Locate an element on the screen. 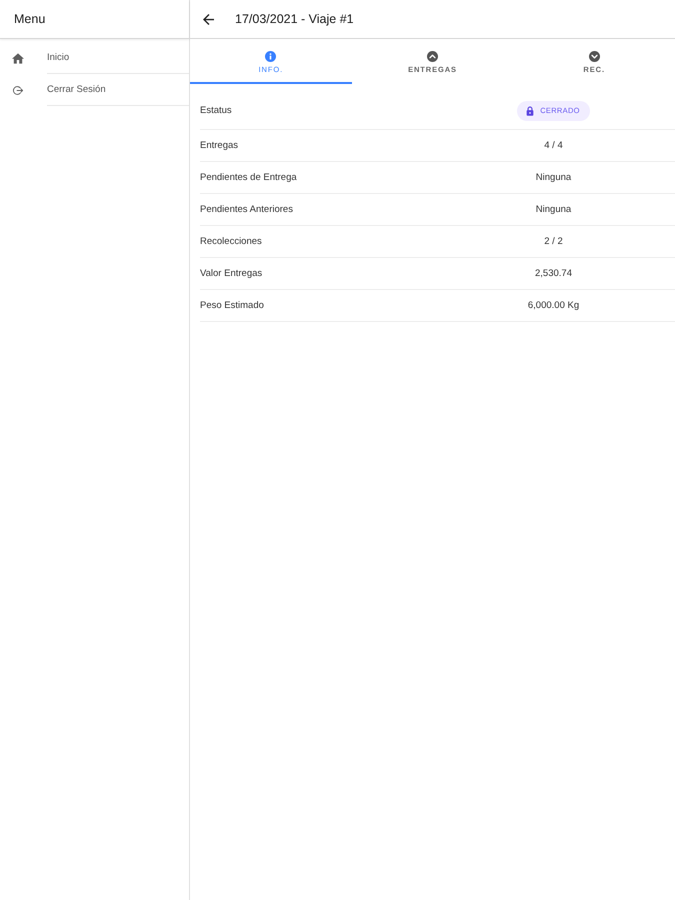 The image size is (675, 900). field-label: Peso Estimado is located at coordinates (232, 305).